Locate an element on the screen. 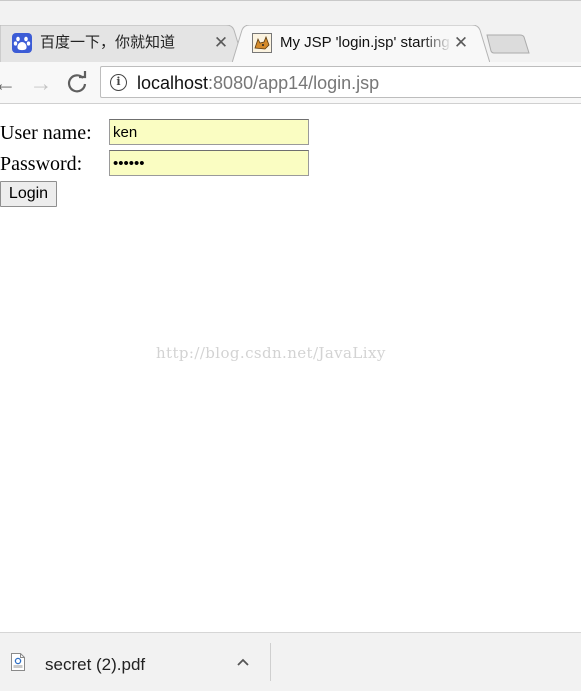 The height and width of the screenshot is (691, 581). tab-baidu: 百度一下，你就知道 ✕ is located at coordinates (122, 44).